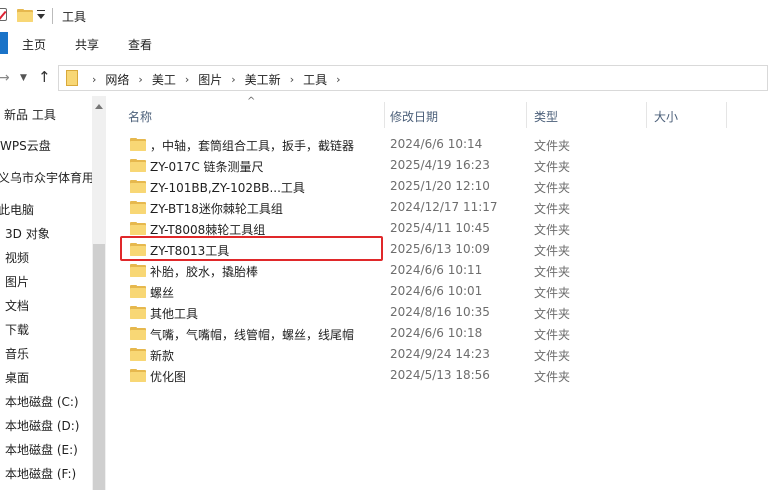 The width and height of the screenshot is (768, 490). Describe the element at coordinates (440, 354) in the screenshot. I see `file-date: 2024/9/24 14:23` at that location.